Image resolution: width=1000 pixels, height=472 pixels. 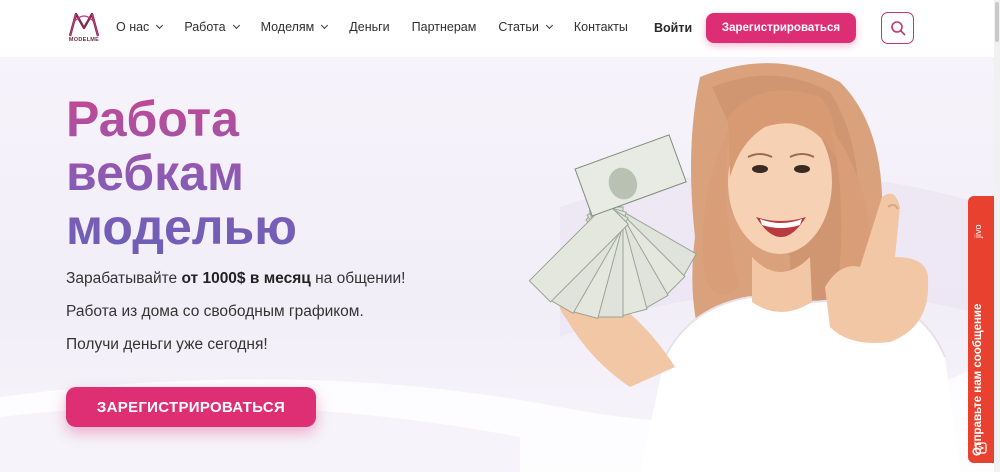 I want to click on scrollbar-track, so click(x=997, y=236).